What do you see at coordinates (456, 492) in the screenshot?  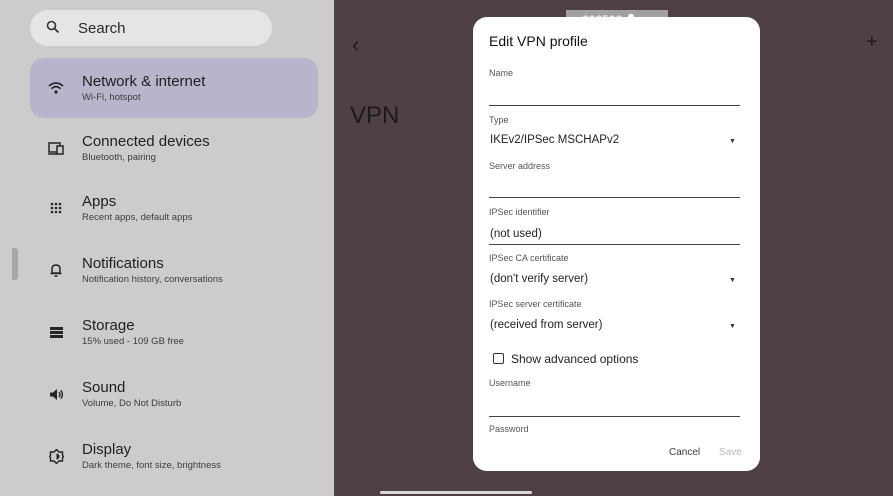 I see `navigation-handle` at bounding box center [456, 492].